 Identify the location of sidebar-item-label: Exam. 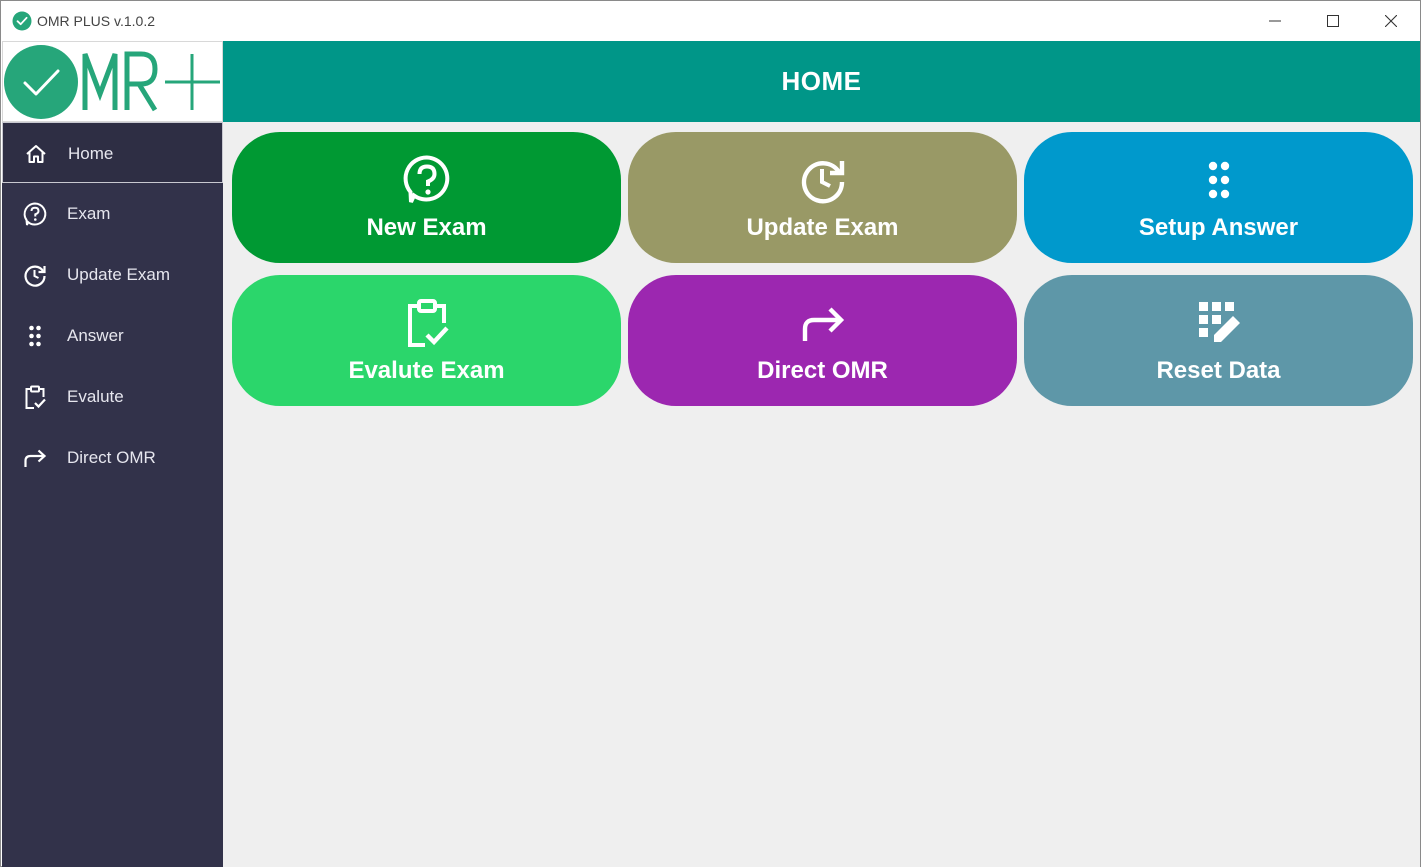
(89, 213).